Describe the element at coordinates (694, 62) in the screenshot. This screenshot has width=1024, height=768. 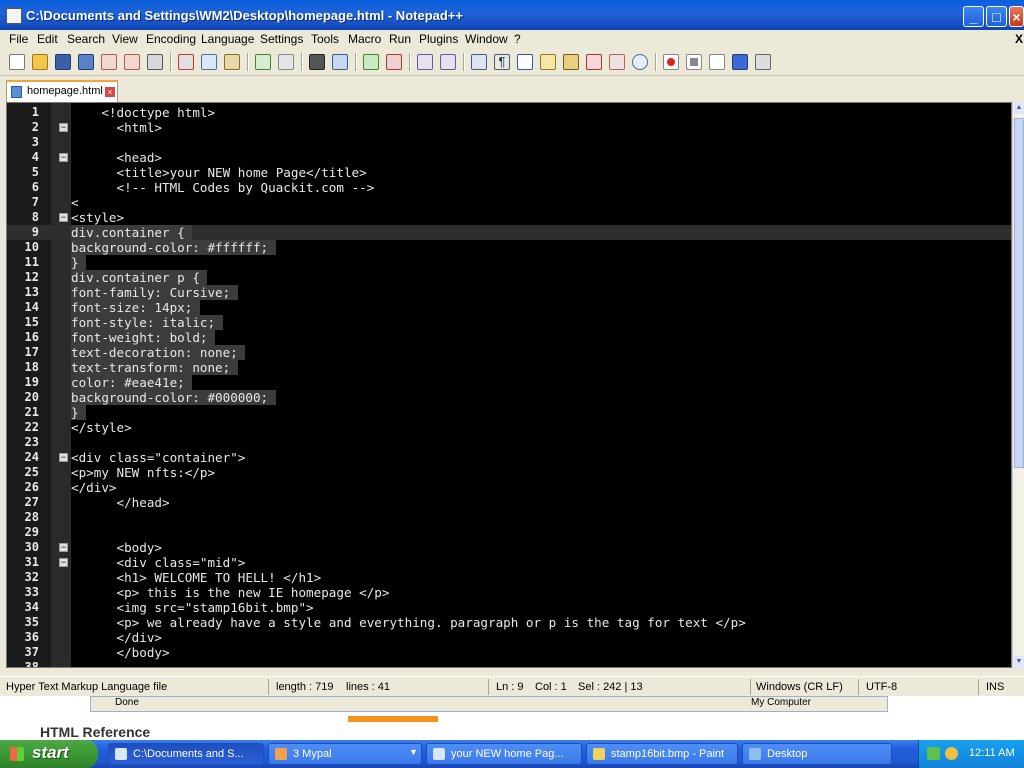
I see `stop-macro-icon` at that location.